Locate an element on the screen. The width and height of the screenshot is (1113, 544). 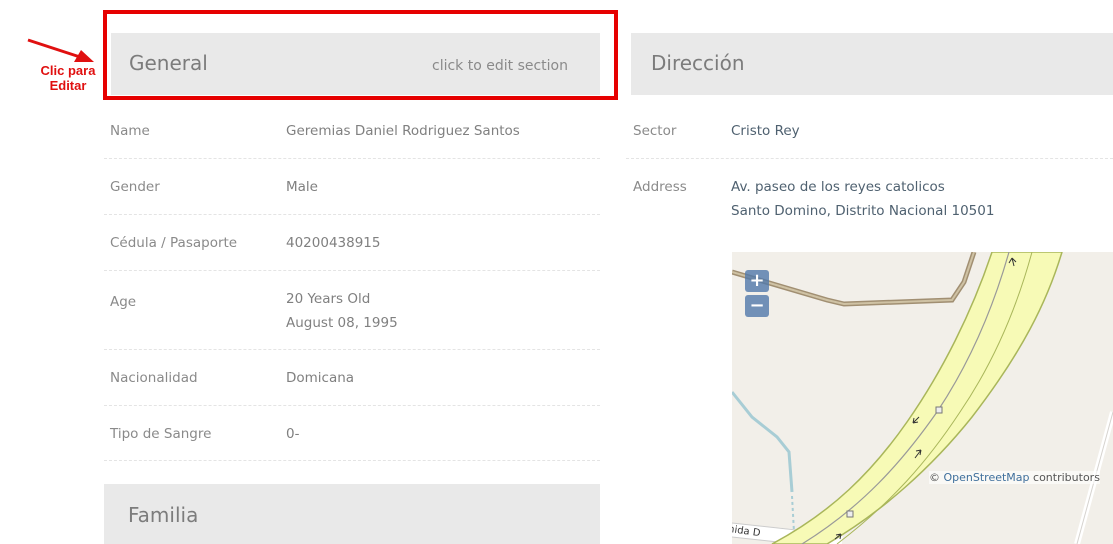
annotation-line-2: Editar is located at coordinates (68, 85).